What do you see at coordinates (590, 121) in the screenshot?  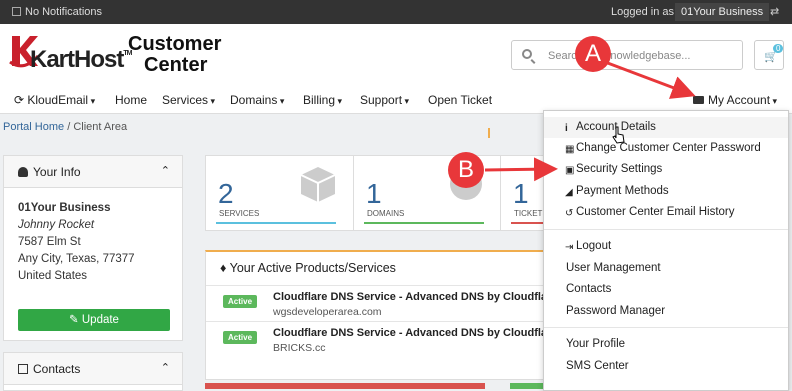 I see `annotation-arrows` at bounding box center [590, 121].